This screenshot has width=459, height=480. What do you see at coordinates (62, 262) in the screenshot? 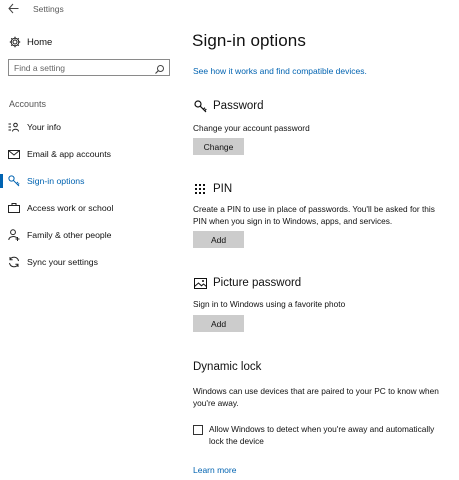
I see `sidebar-item-label: Sync your settings` at bounding box center [62, 262].